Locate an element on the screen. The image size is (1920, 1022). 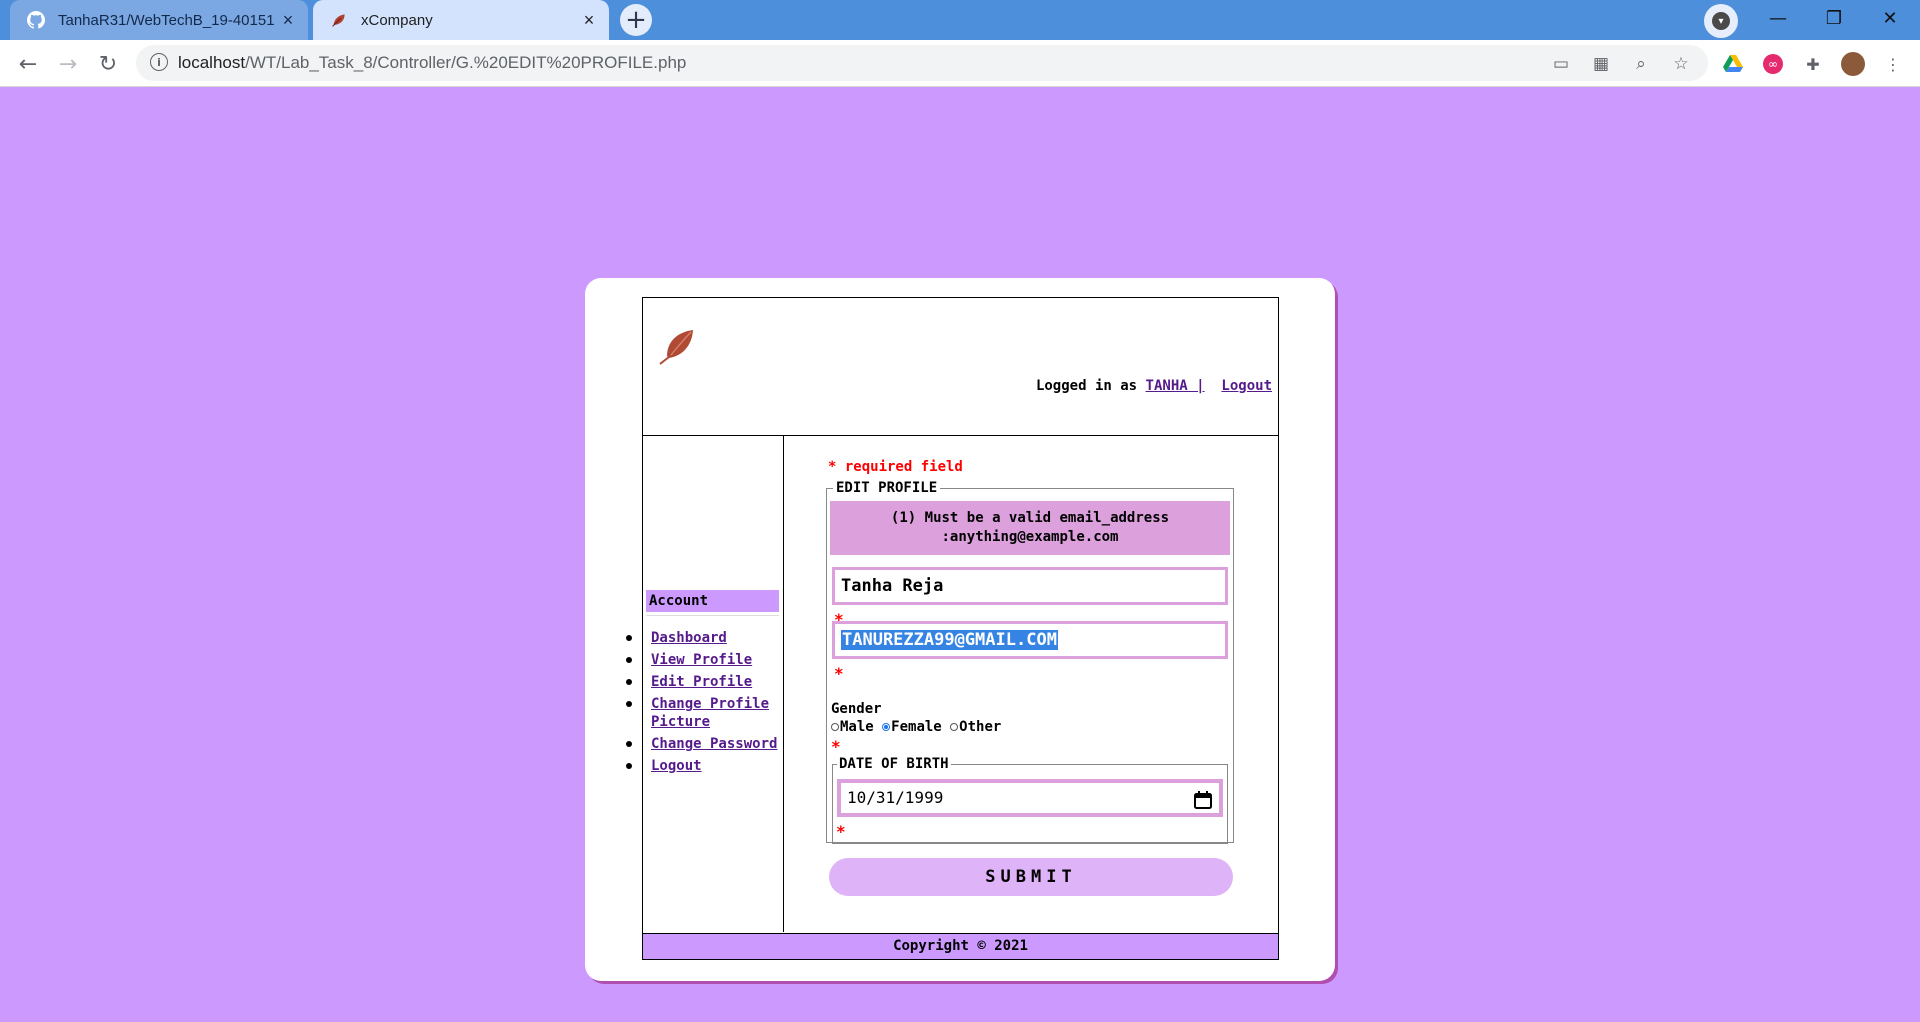
sidebar-item-edit-profile: Edit Profile is located at coordinates (706, 682).